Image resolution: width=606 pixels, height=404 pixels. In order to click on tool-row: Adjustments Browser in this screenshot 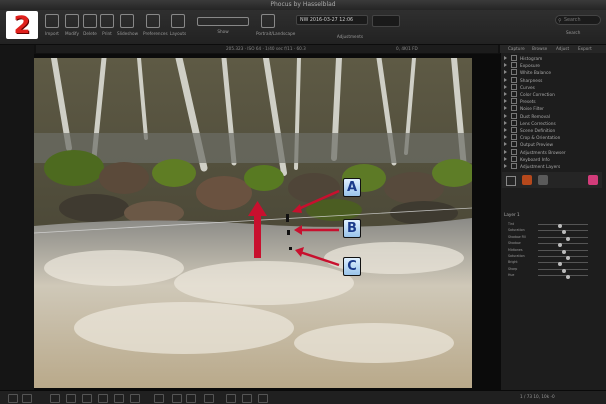, I will do `click(552, 152)`.